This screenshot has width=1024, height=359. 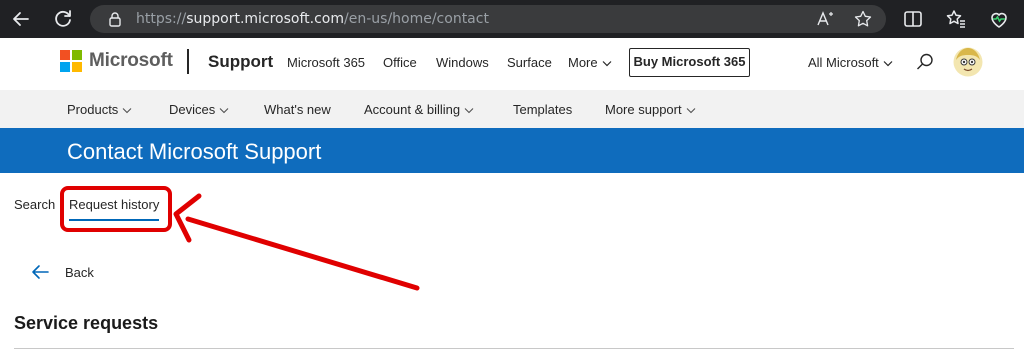 What do you see at coordinates (131, 61) in the screenshot?
I see `brand-name: Microsoft` at bounding box center [131, 61].